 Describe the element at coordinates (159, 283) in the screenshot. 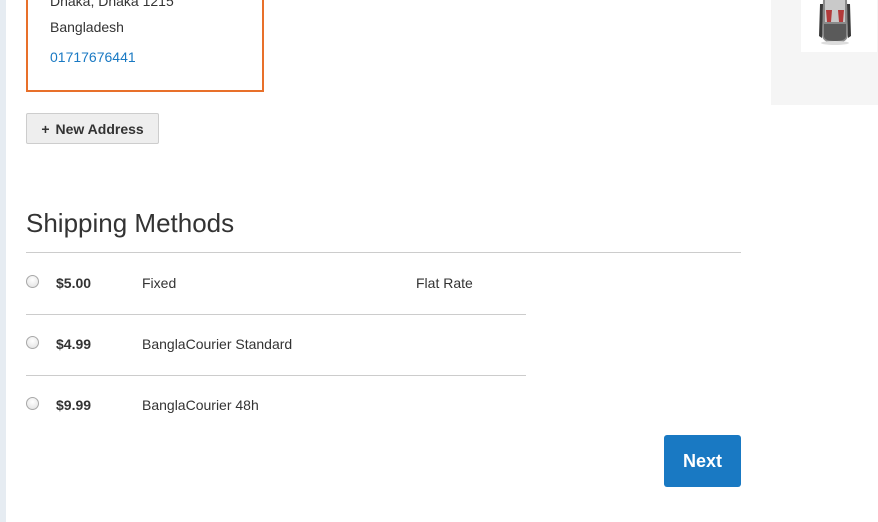

I see `shipping-method-title: Fixed` at that location.